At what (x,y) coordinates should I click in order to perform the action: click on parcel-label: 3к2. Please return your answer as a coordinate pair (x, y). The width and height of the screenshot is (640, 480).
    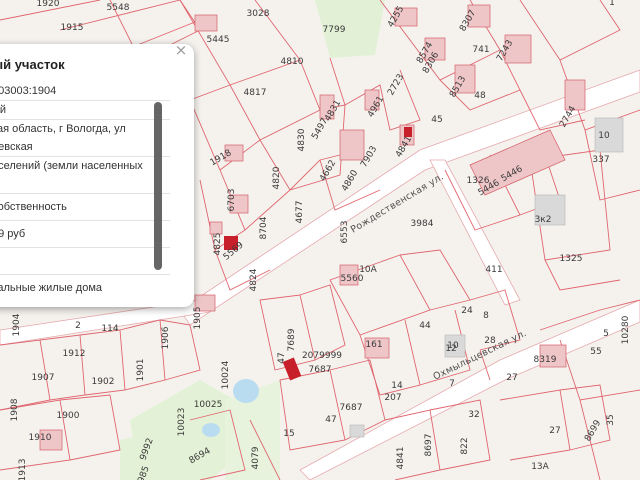
    Looking at the image, I should click on (543, 220).